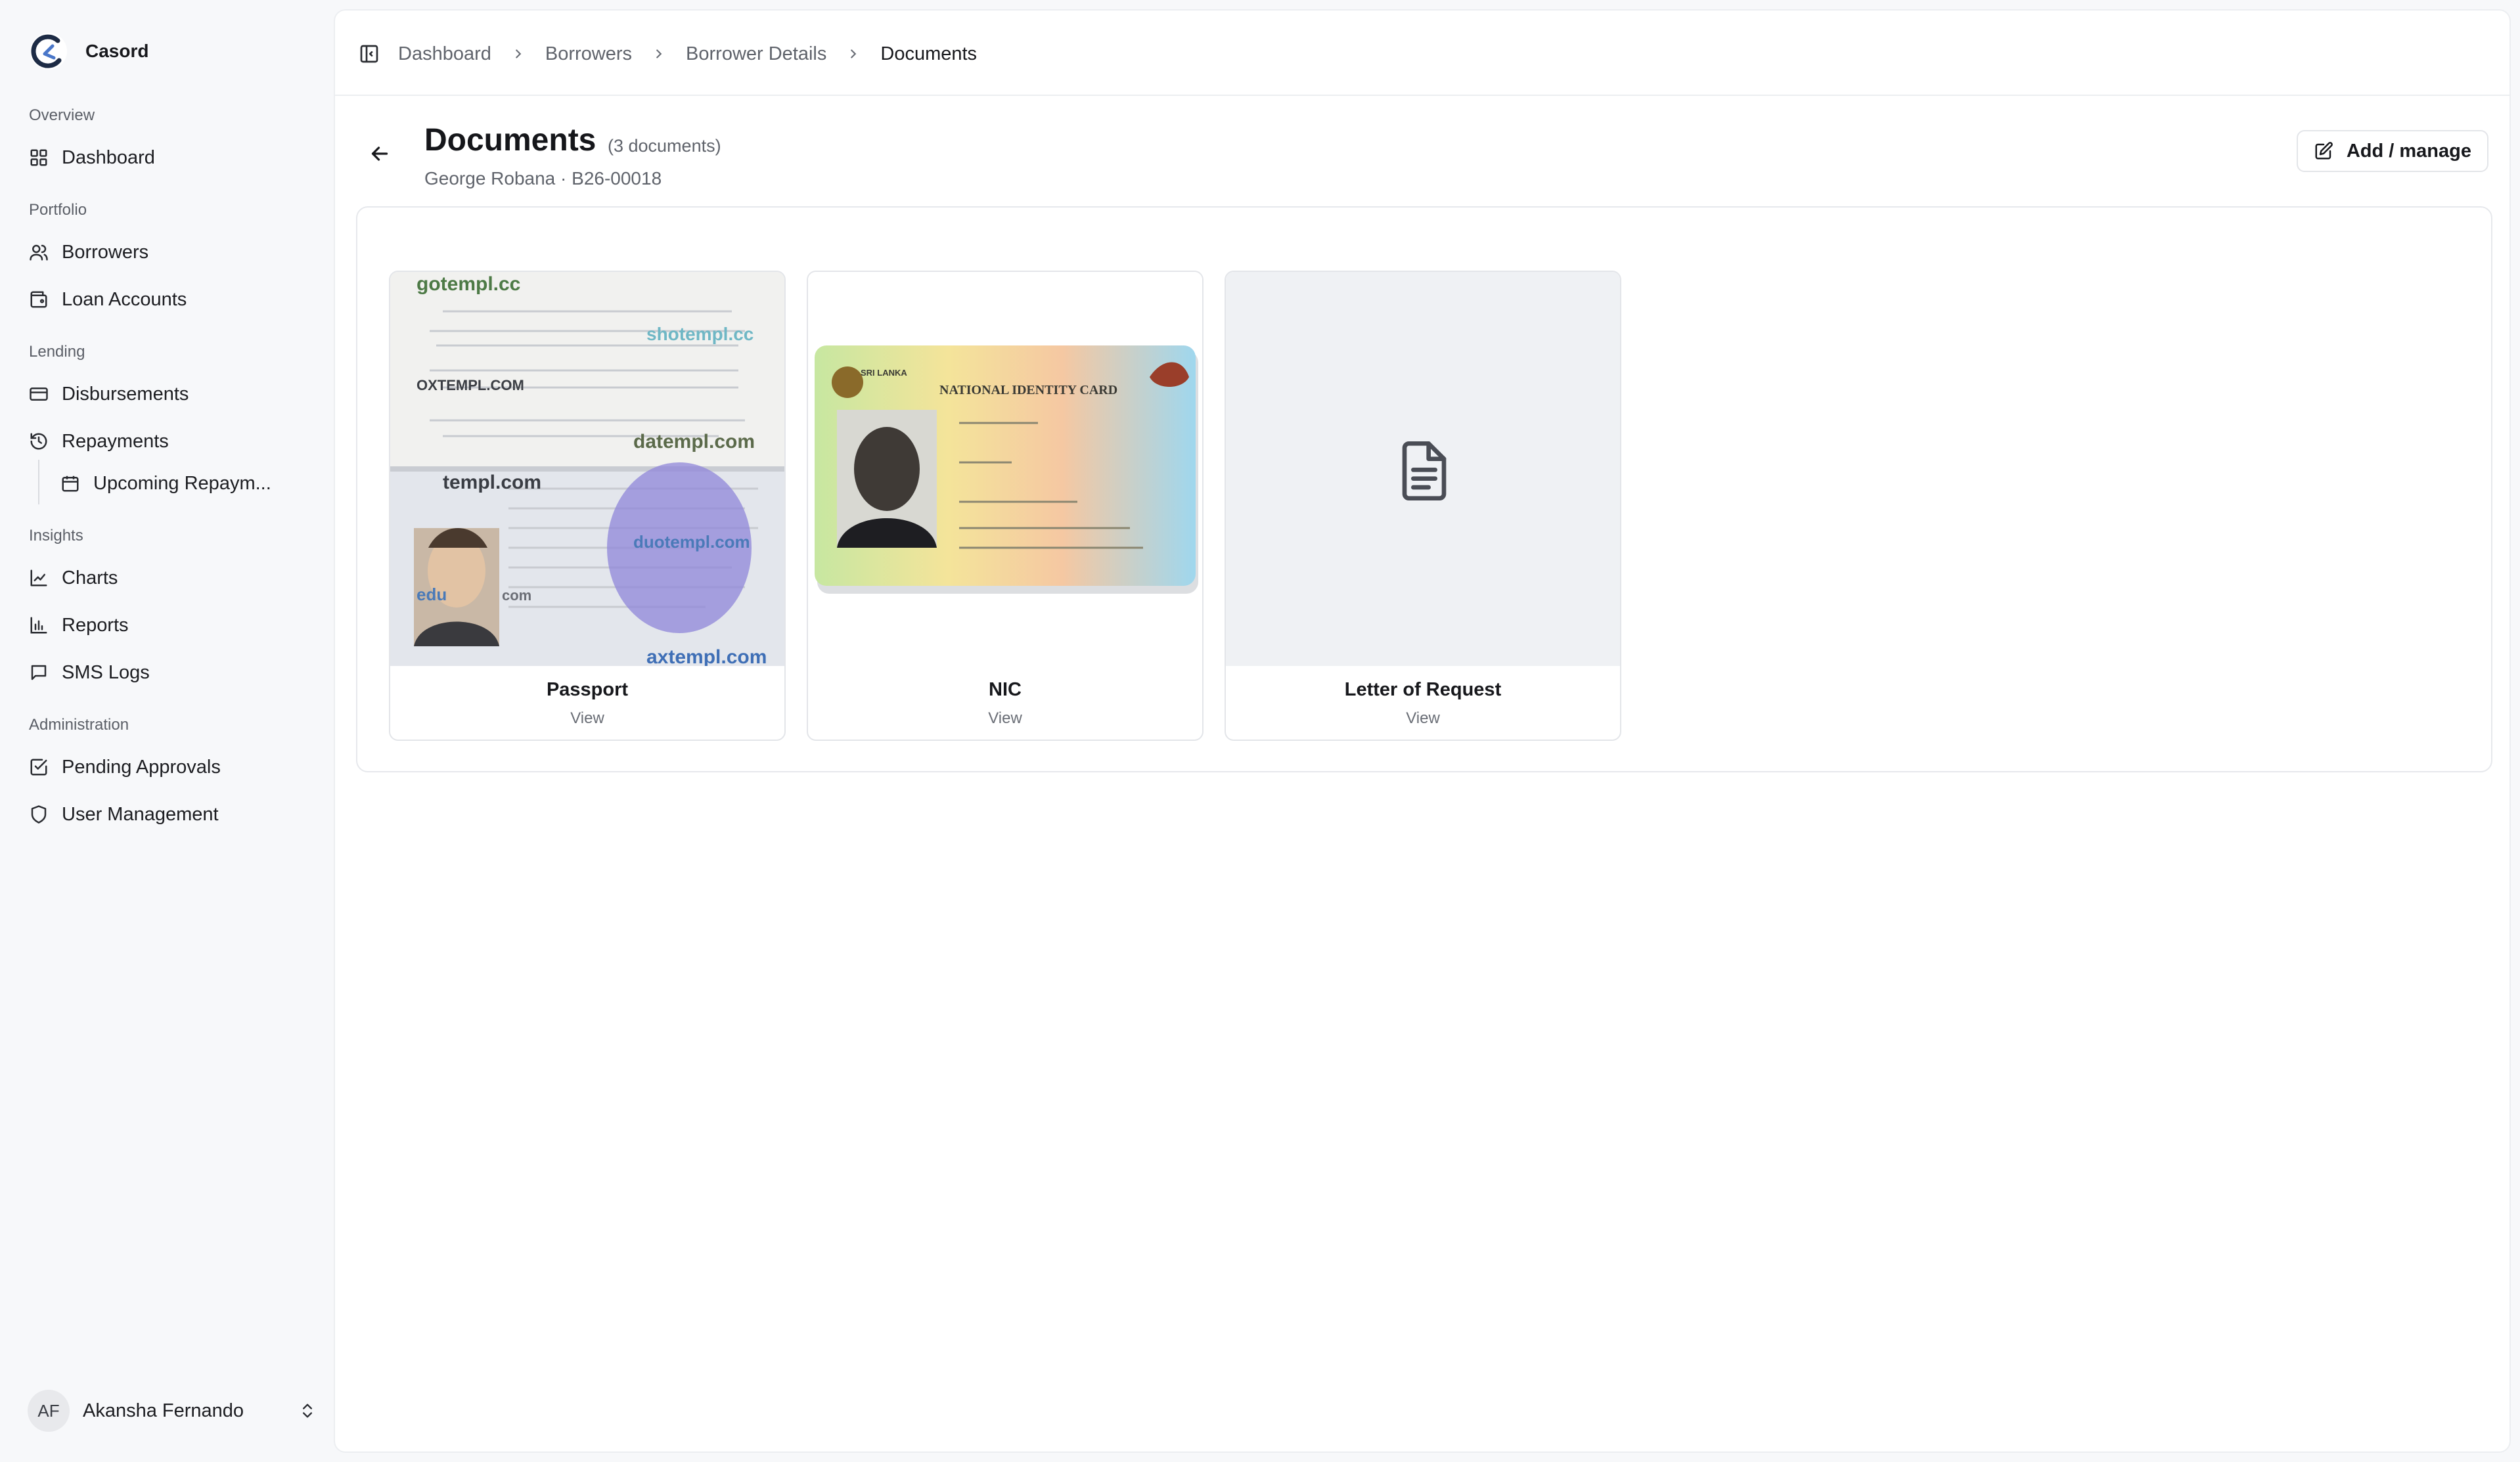 The height and width of the screenshot is (1462, 2520). What do you see at coordinates (39, 252) in the screenshot?
I see `users-icon` at bounding box center [39, 252].